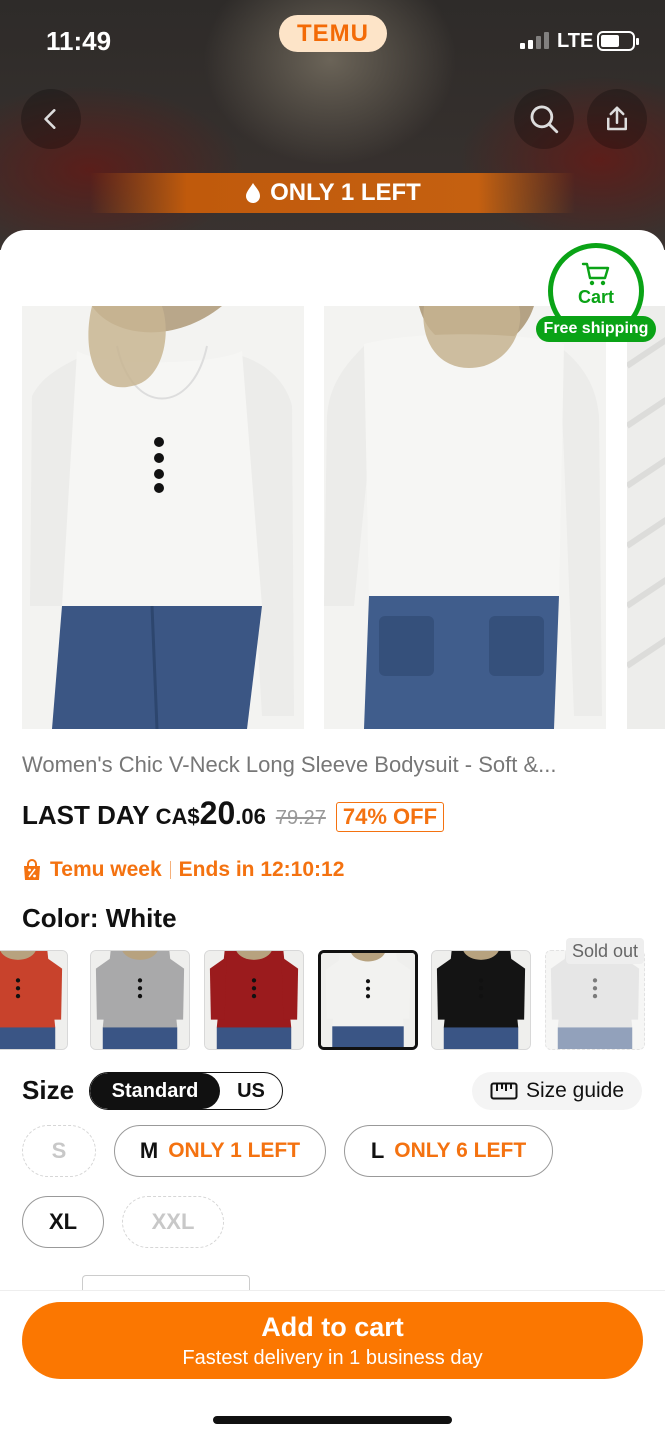 This screenshot has width=665, height=1440. What do you see at coordinates (170, 870) in the screenshot?
I see `promo-divider` at bounding box center [170, 870].